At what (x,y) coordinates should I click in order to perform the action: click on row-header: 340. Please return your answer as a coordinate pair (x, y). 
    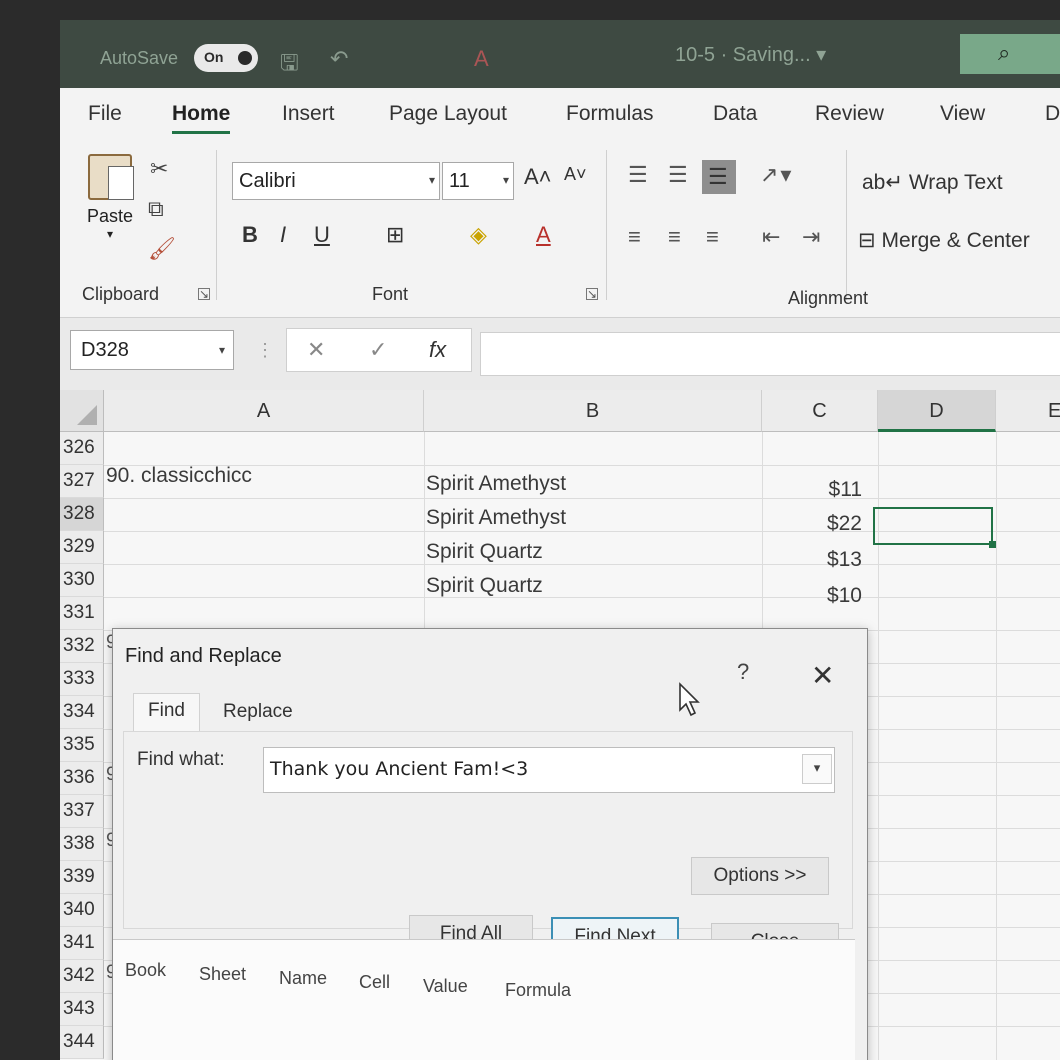
    Looking at the image, I should click on (82, 910).